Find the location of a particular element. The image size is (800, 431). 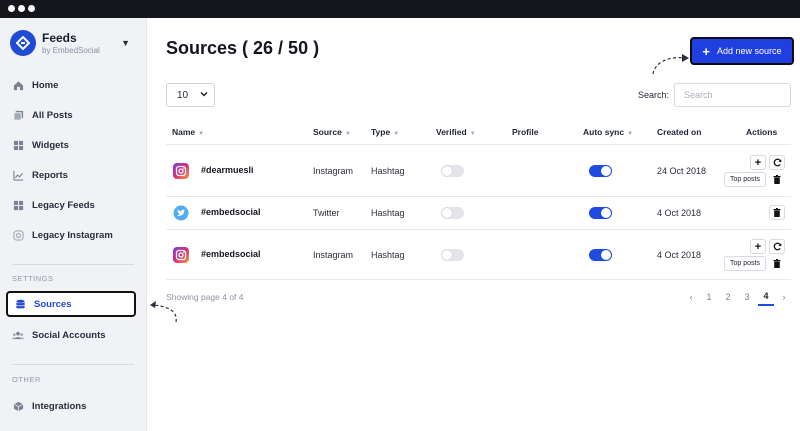

column-header-verified: Verified ▼ is located at coordinates (456, 132).